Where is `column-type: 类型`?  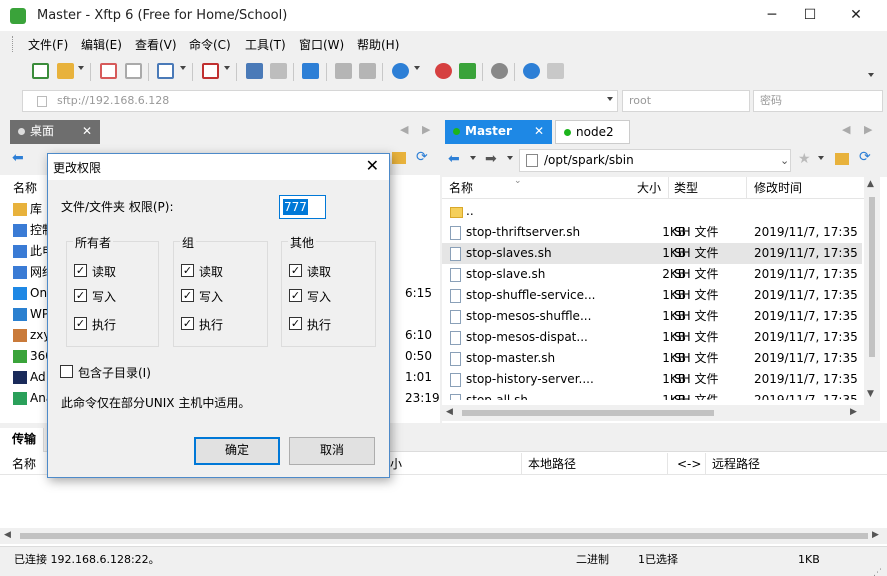 column-type: 类型 is located at coordinates (686, 188).